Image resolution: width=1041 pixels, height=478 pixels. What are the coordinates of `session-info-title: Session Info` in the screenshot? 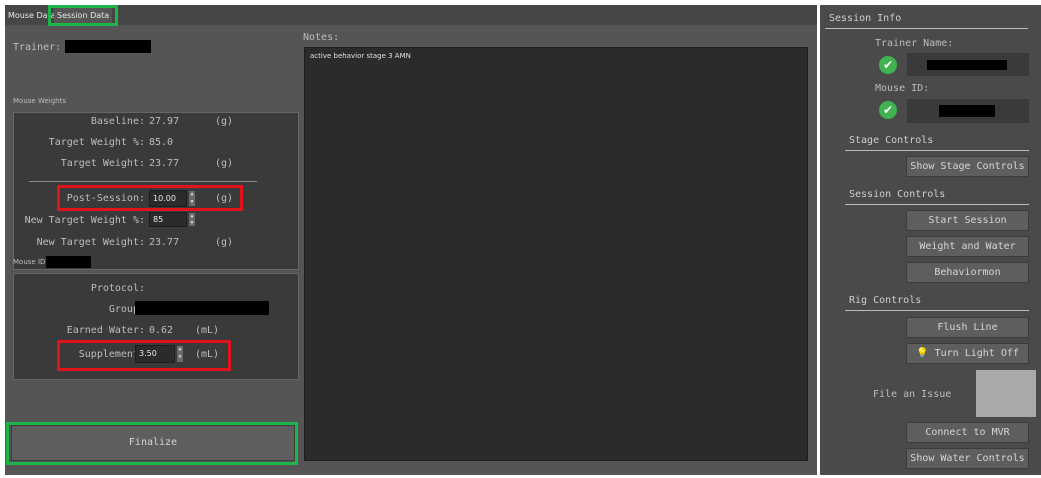 It's located at (865, 18).